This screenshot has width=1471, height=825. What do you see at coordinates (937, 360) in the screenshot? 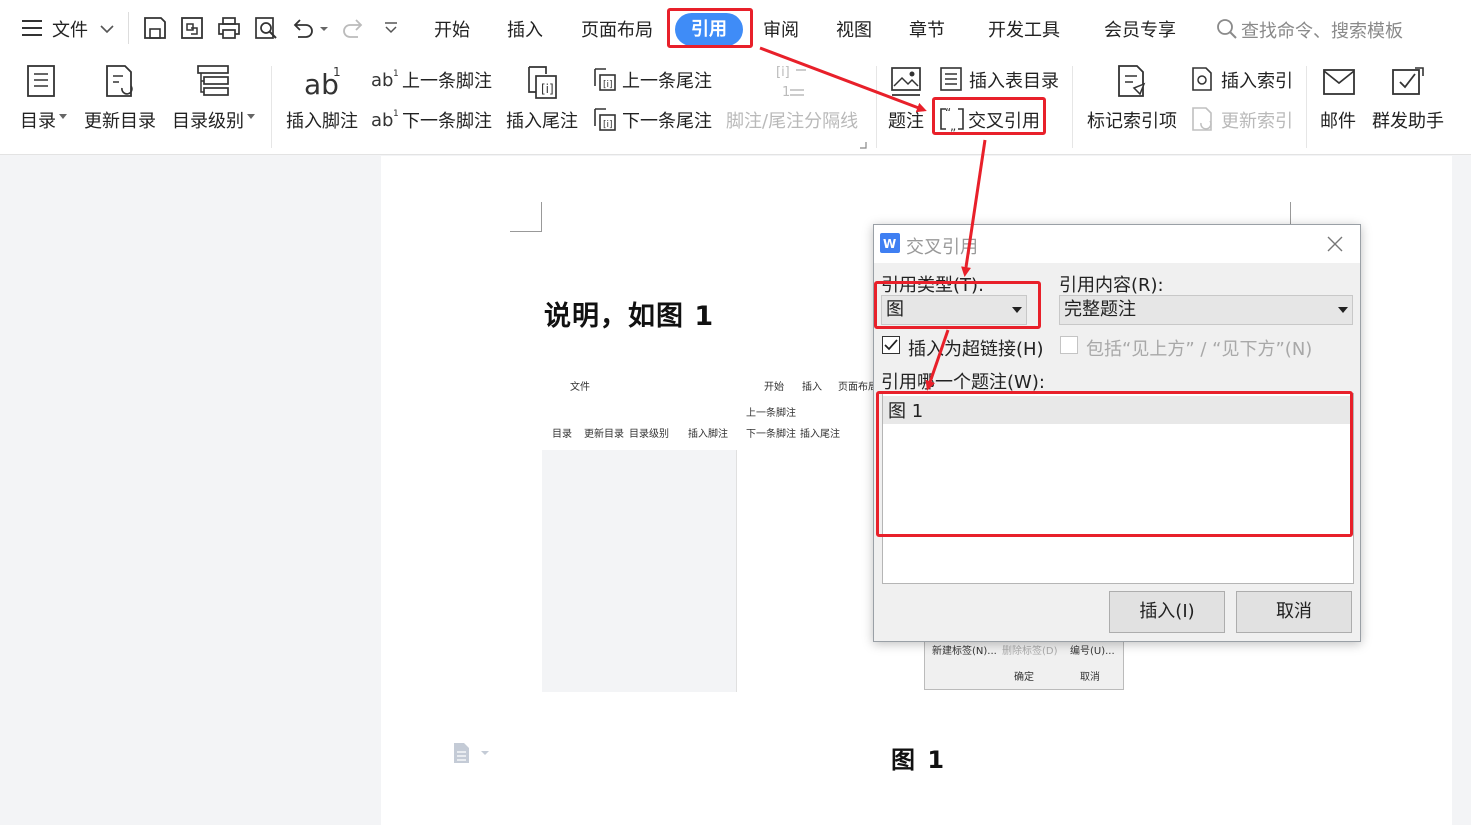
I see `arrow-to-caption-list` at bounding box center [937, 360].